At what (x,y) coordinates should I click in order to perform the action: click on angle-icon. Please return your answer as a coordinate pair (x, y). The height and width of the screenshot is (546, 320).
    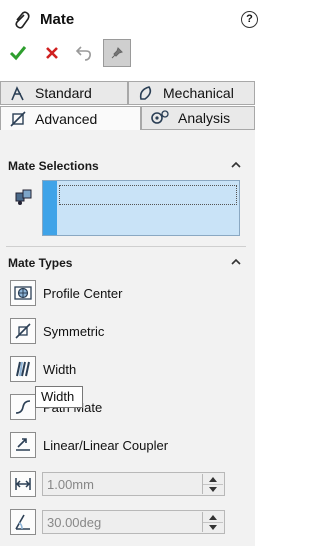
    Looking at the image, I should click on (22, 522).